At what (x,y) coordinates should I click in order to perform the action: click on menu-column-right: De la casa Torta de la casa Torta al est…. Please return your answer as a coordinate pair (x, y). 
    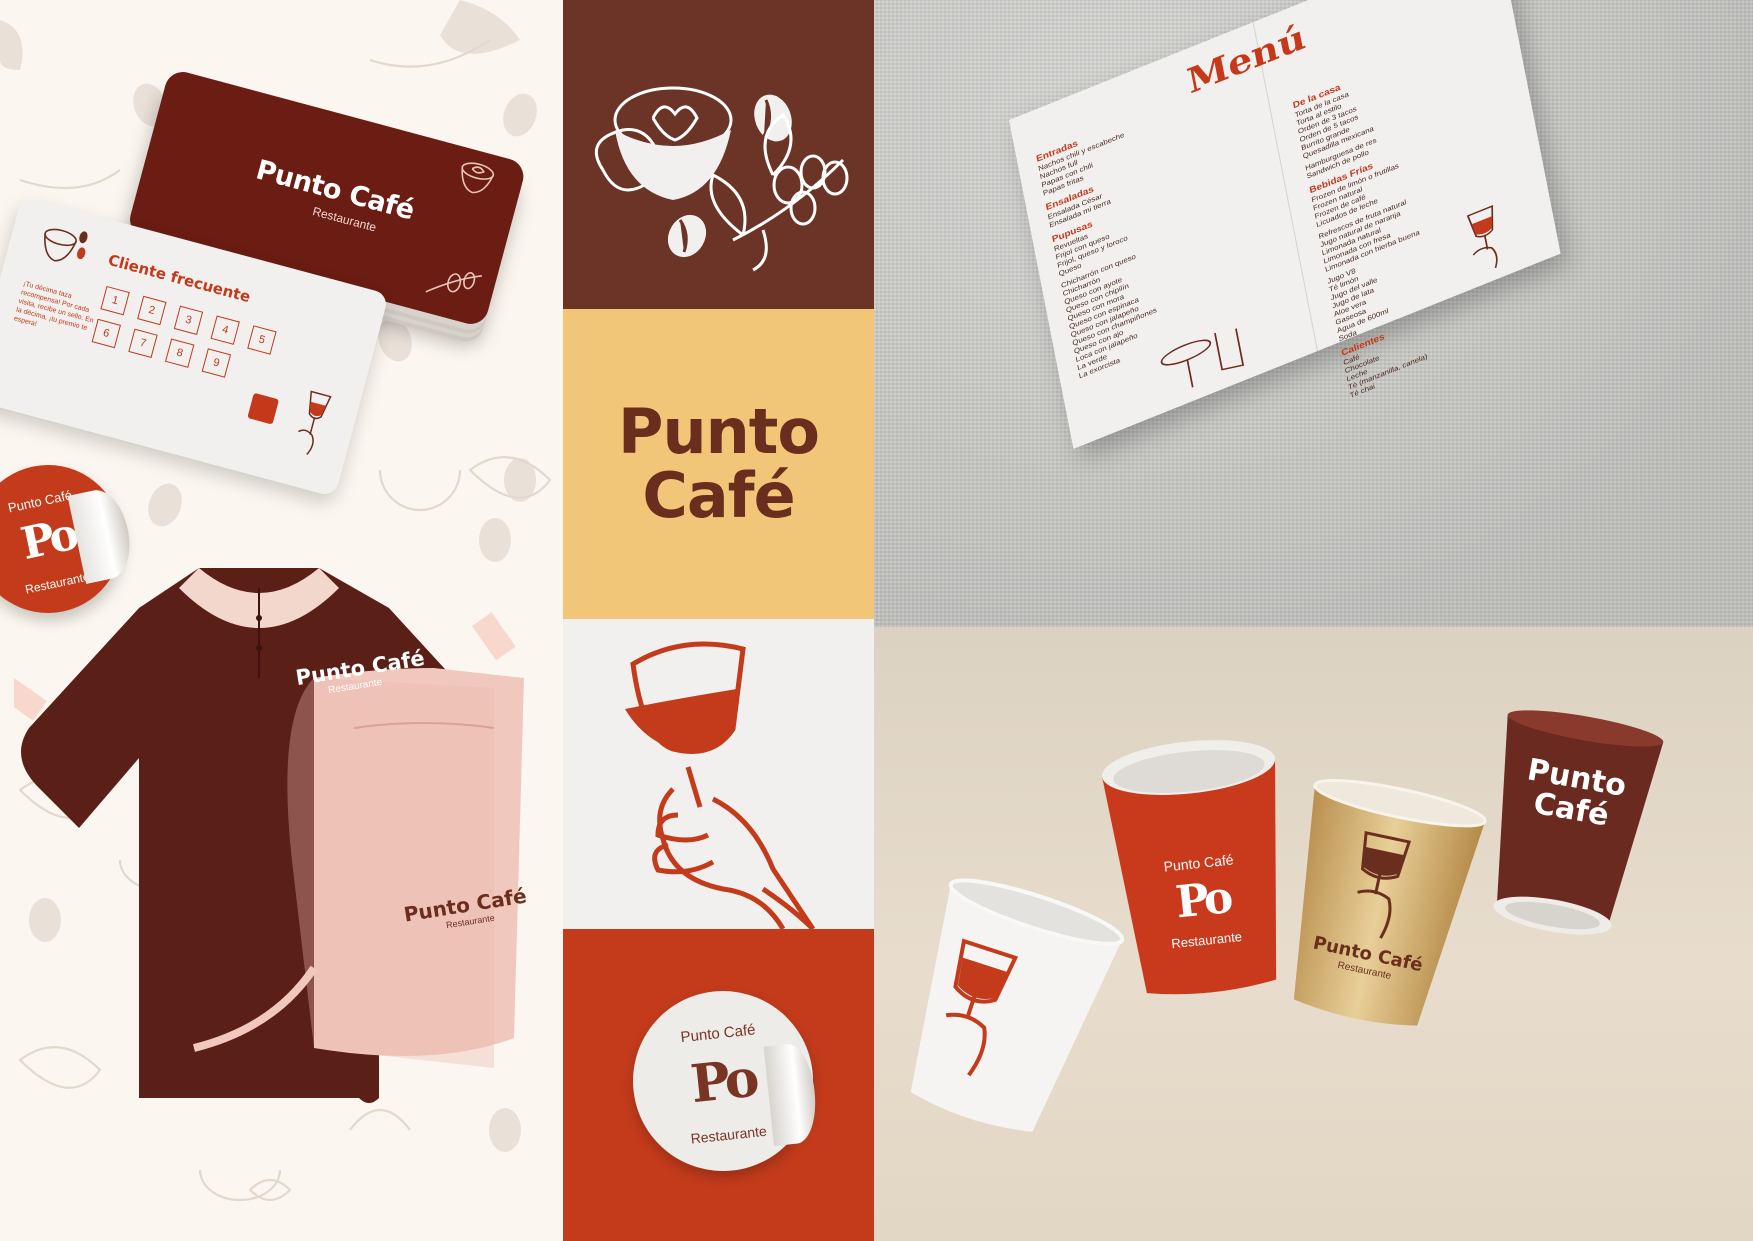
    Looking at the image, I should click on (1368, 229).